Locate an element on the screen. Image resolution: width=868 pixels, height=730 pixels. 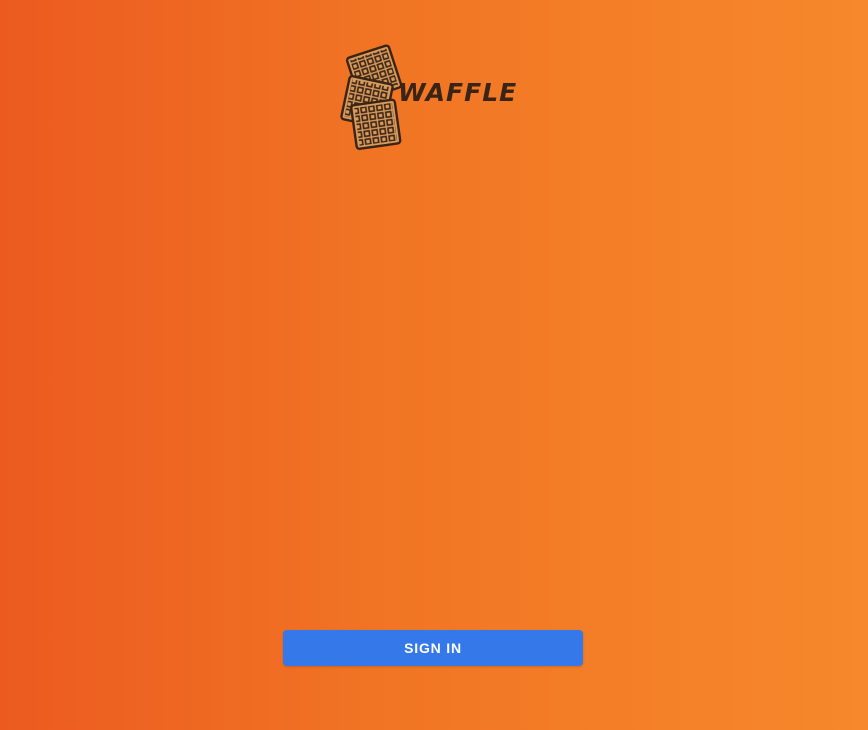
app-logo: WAFFLE is located at coordinates (427, 96).